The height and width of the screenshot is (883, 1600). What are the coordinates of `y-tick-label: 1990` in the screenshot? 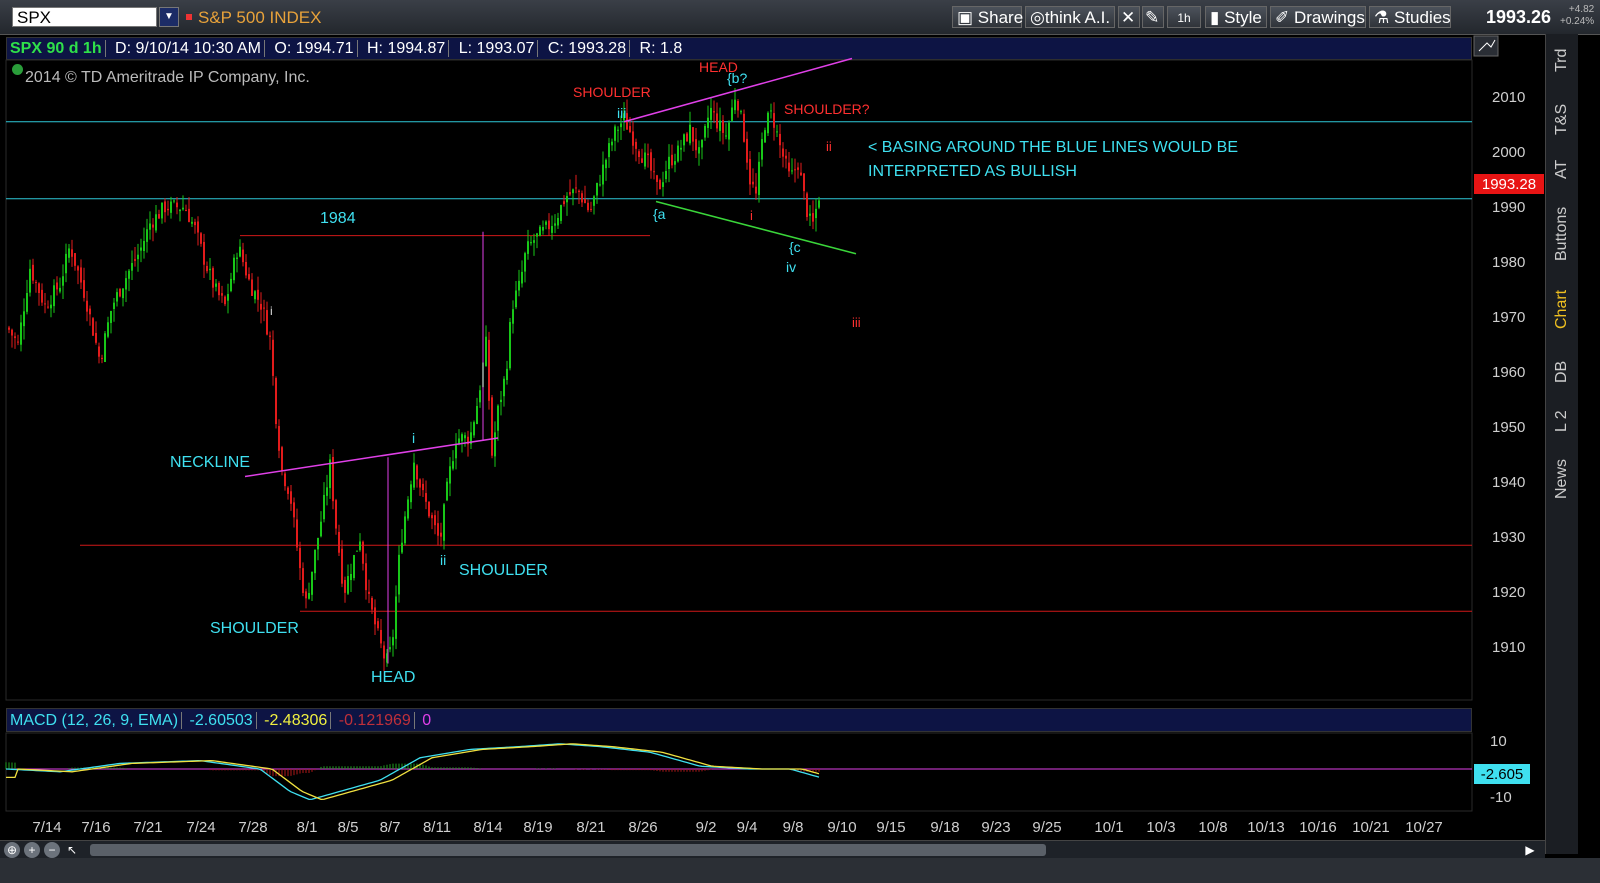 It's located at (1508, 207).